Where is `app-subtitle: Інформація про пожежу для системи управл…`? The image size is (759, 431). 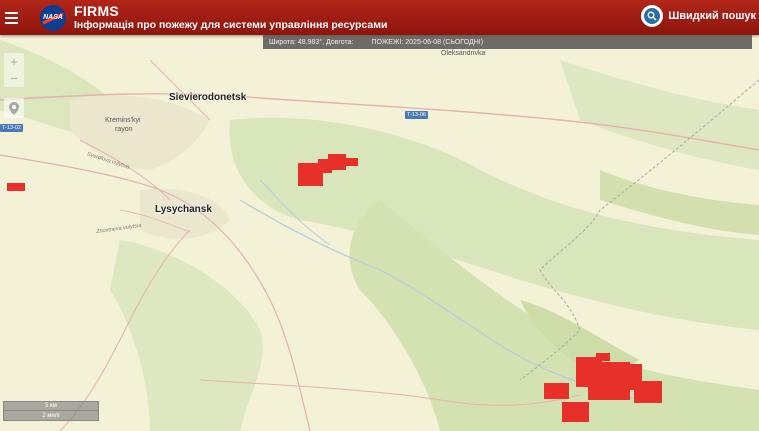
app-subtitle: Інформація про пожежу для системи управл… is located at coordinates (231, 25).